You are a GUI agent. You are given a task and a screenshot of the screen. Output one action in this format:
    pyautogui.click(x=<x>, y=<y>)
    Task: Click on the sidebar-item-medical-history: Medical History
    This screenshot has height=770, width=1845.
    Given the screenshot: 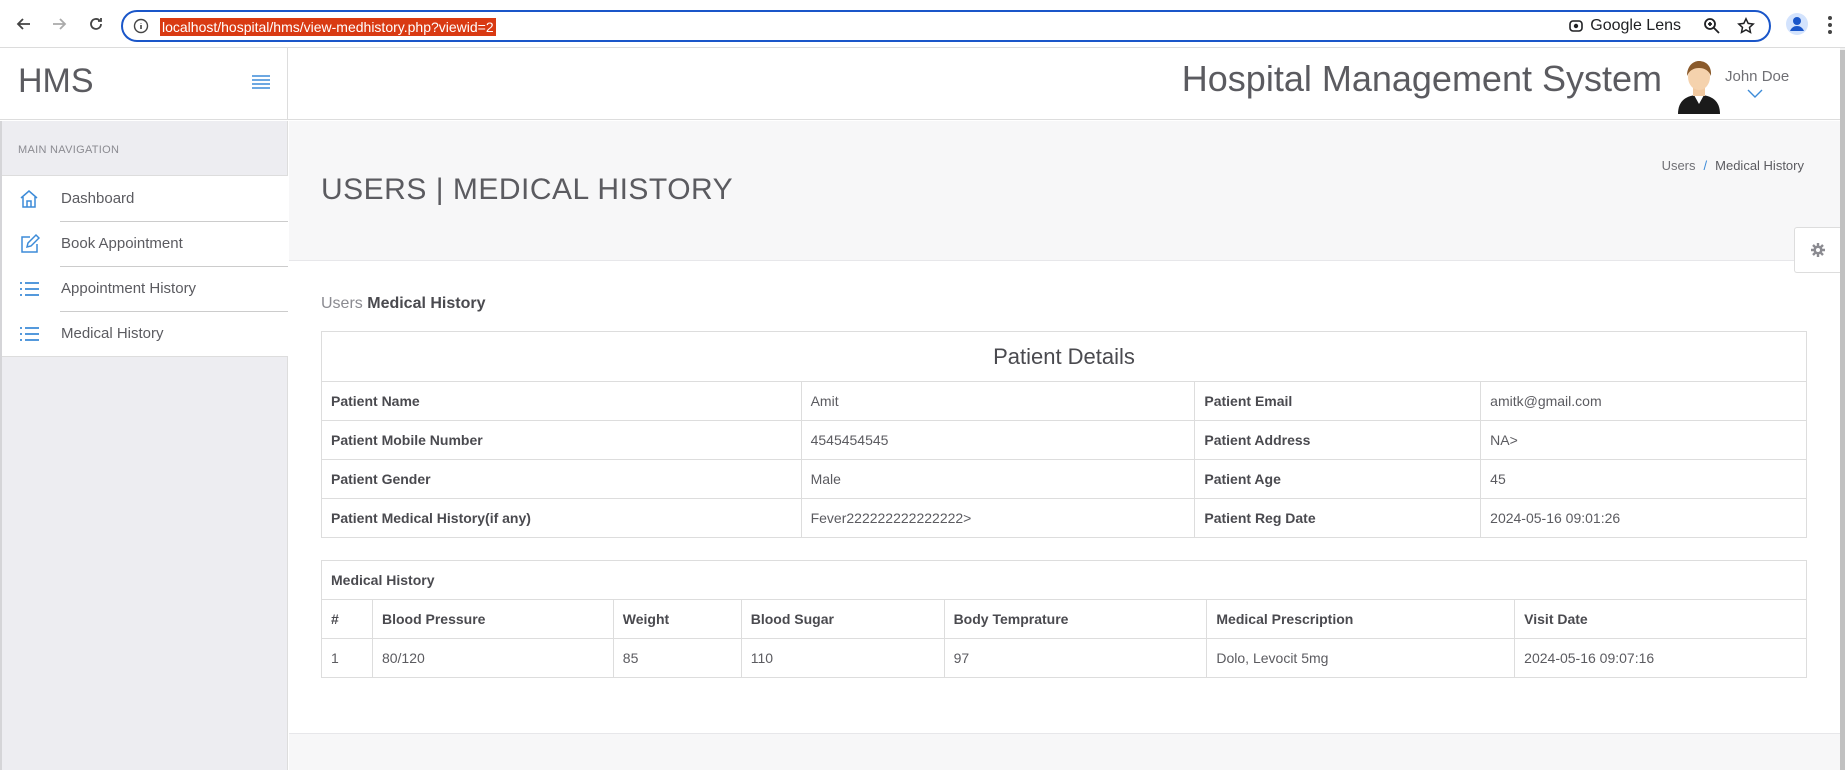 What is the action you would take?
    pyautogui.click(x=145, y=333)
    